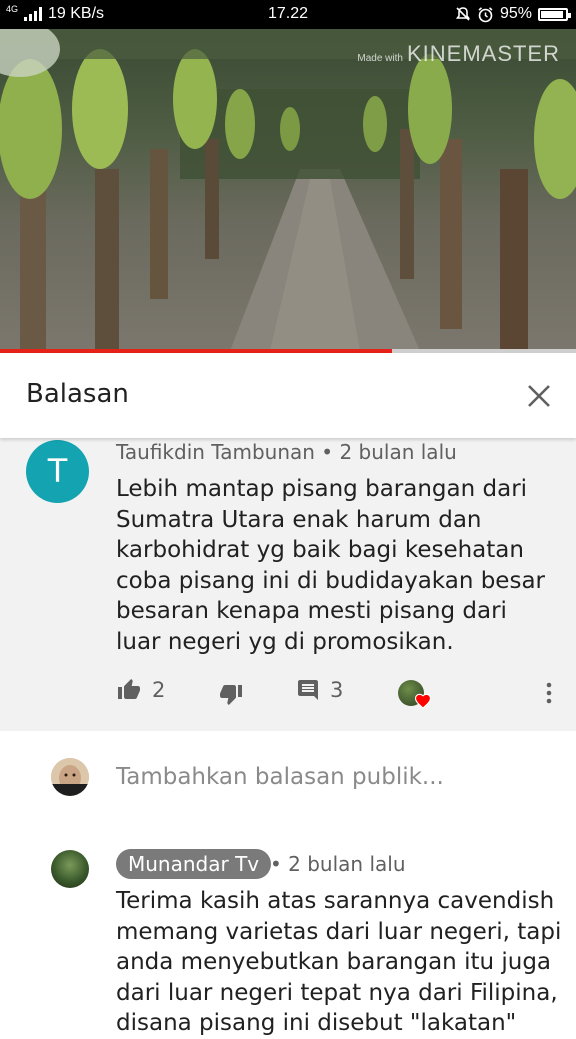  I want to click on comment-actions: 2 3, so click(341, 695).